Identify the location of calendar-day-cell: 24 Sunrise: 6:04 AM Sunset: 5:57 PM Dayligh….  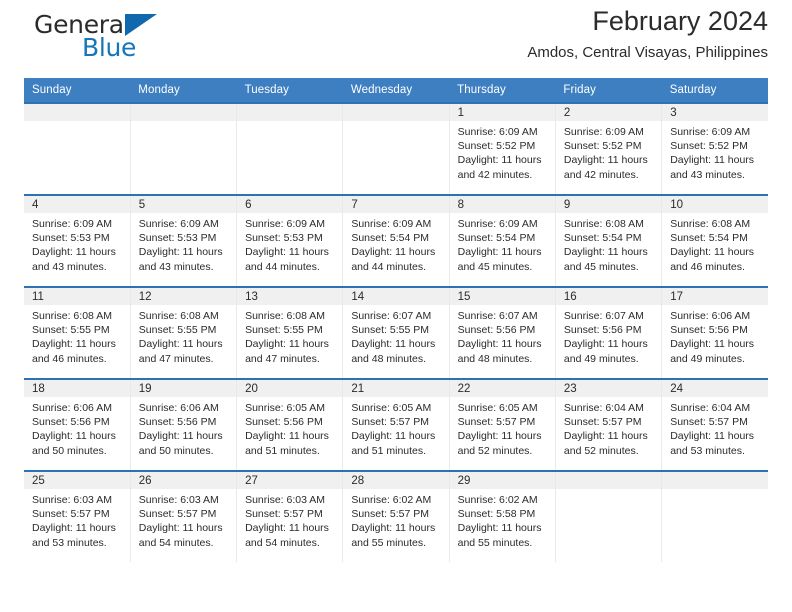
(714, 425).